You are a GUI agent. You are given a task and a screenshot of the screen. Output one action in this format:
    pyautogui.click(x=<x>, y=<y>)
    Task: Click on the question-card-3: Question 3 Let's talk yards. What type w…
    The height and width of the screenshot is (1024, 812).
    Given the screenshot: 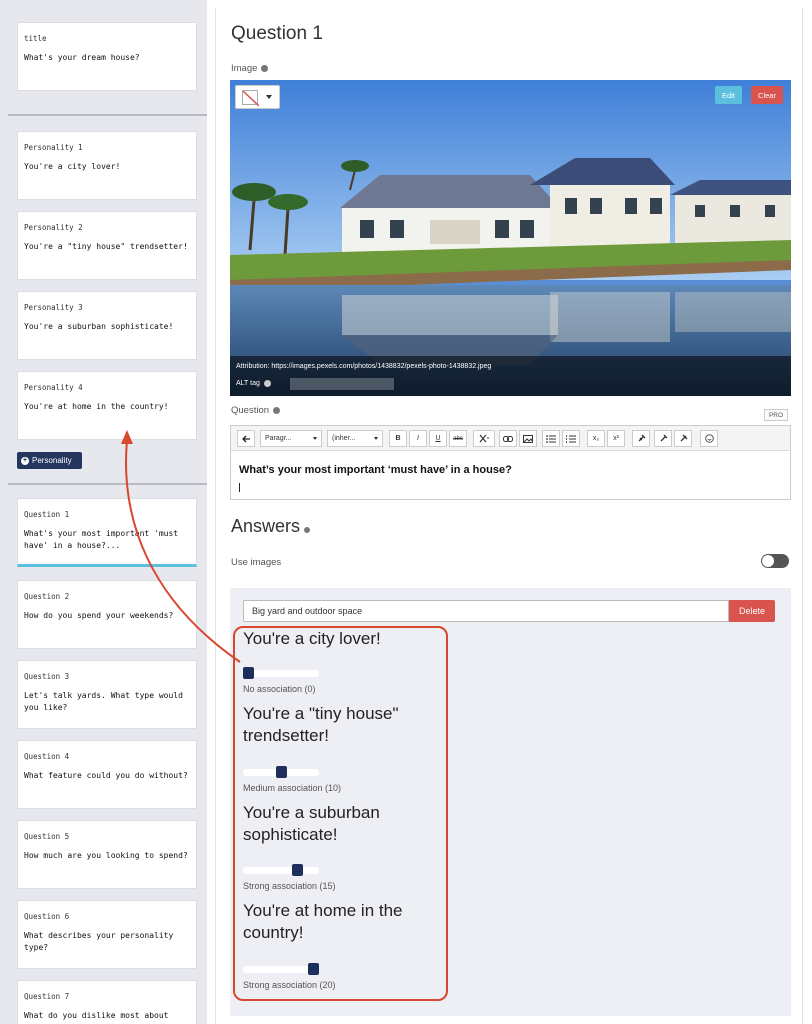 What is the action you would take?
    pyautogui.click(x=107, y=694)
    